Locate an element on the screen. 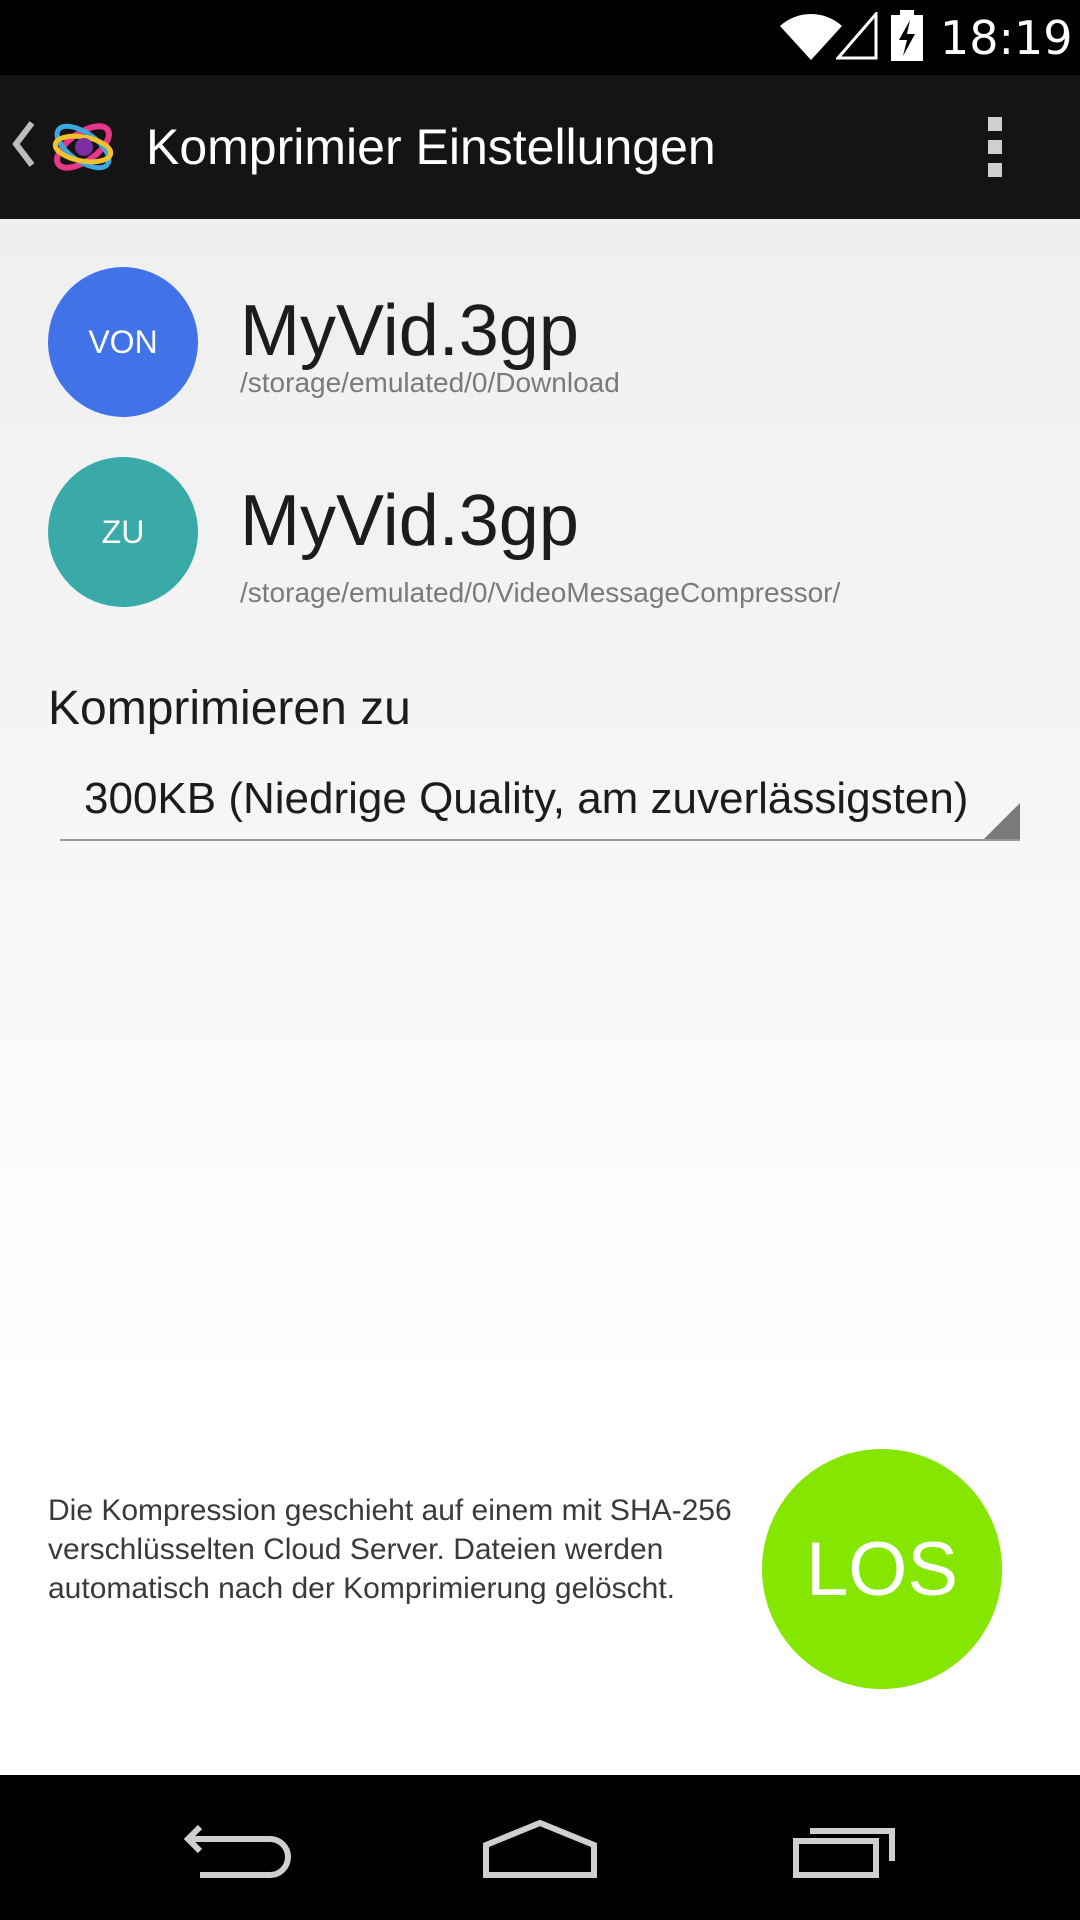 This screenshot has height=1920, width=1080. action-bar: Komprimier Einstellungen is located at coordinates (540, 147).